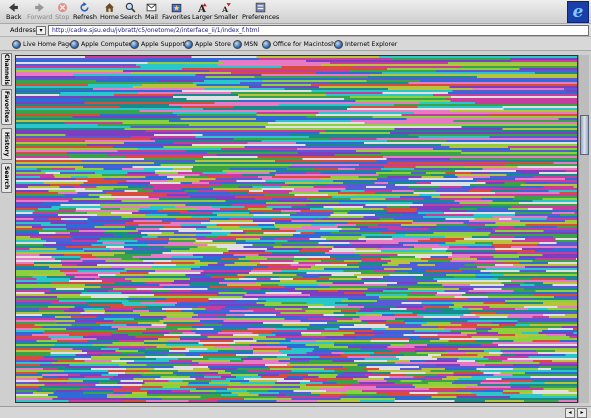 The width and height of the screenshot is (591, 418). I want to click on favorites-button: Favorites, so click(176, 12).